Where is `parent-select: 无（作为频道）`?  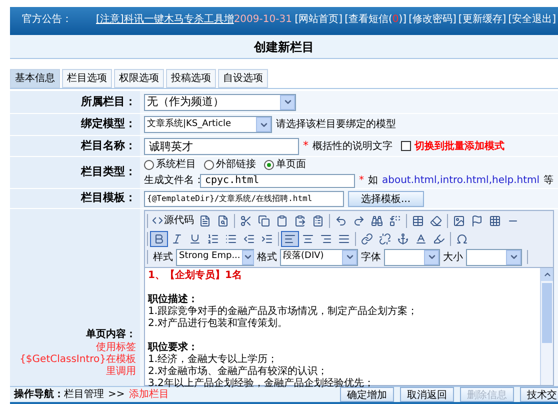
parent-select: 无（作为频道） is located at coordinates (220, 102).